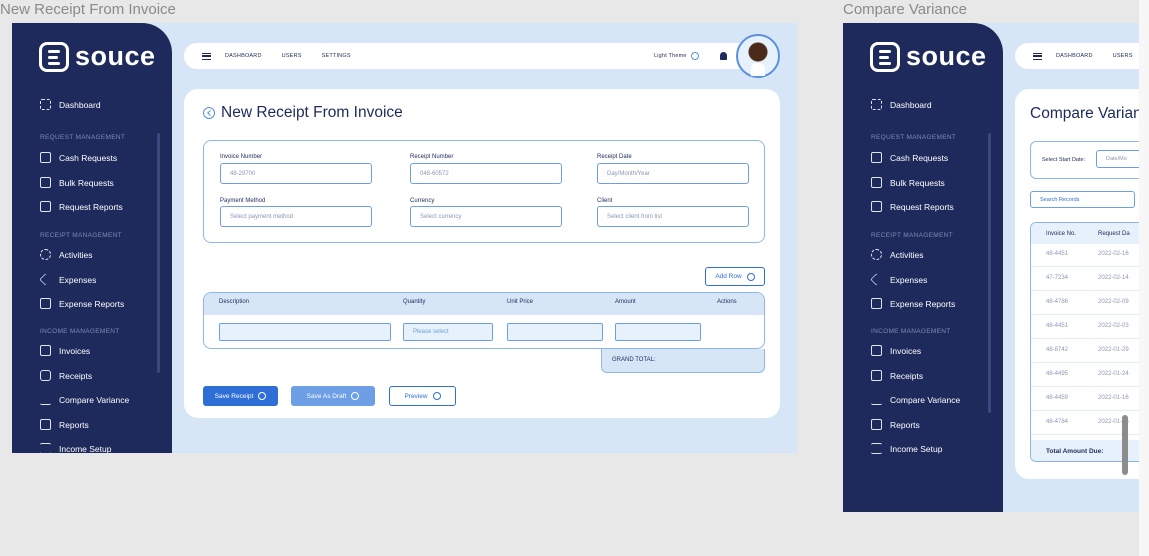 The image size is (1149, 556). I want to click on sidebar-item-label: Activities, so click(907, 254).